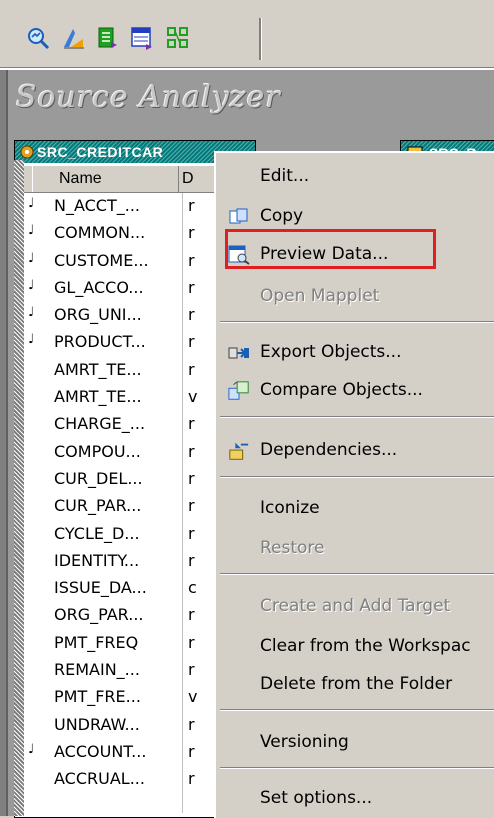 This screenshot has height=818, width=494. Describe the element at coordinates (96, 642) in the screenshot. I see `port-name: PMT_FREQ` at that location.